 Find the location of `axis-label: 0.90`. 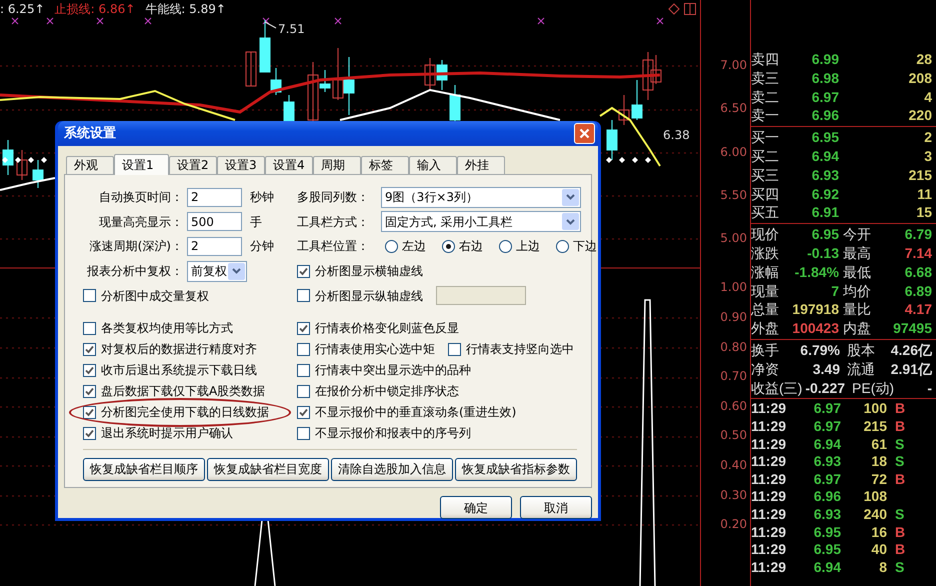

axis-label: 0.90 is located at coordinates (733, 317).